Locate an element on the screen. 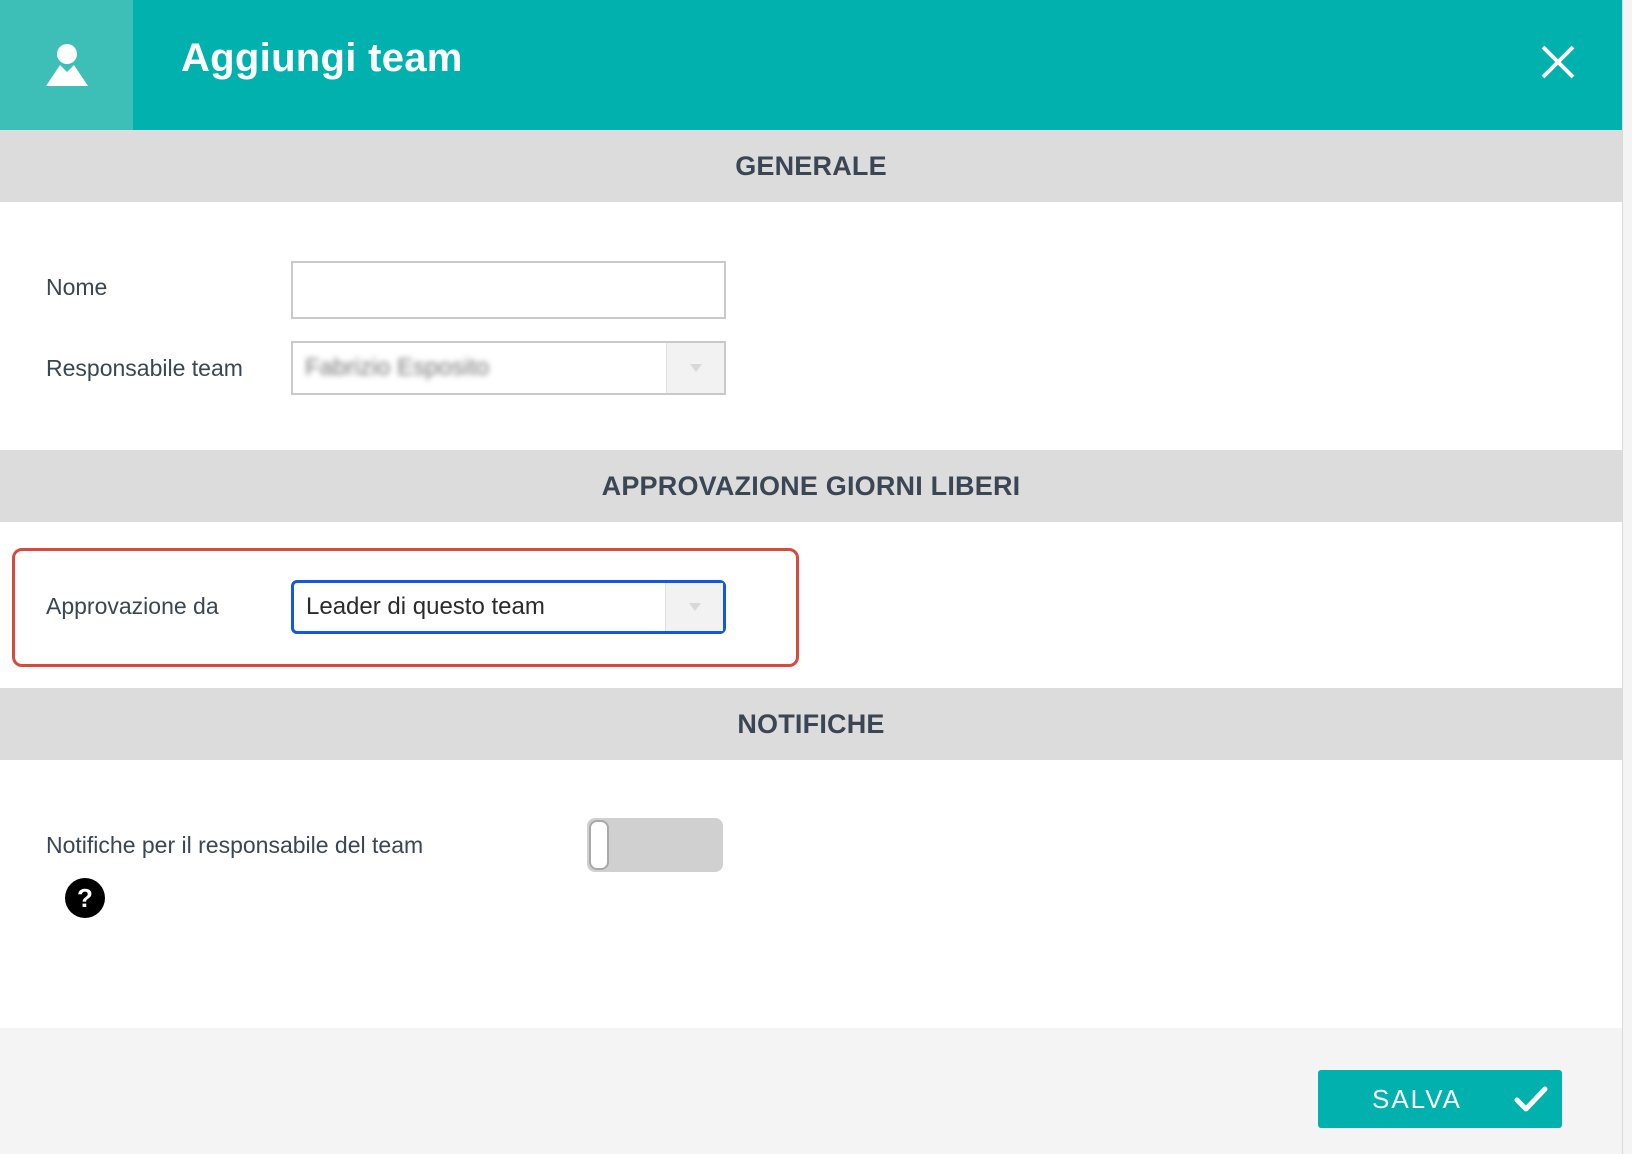  section-approval-title: APPROVAZIONE GIORNI LIBERI is located at coordinates (811, 485).